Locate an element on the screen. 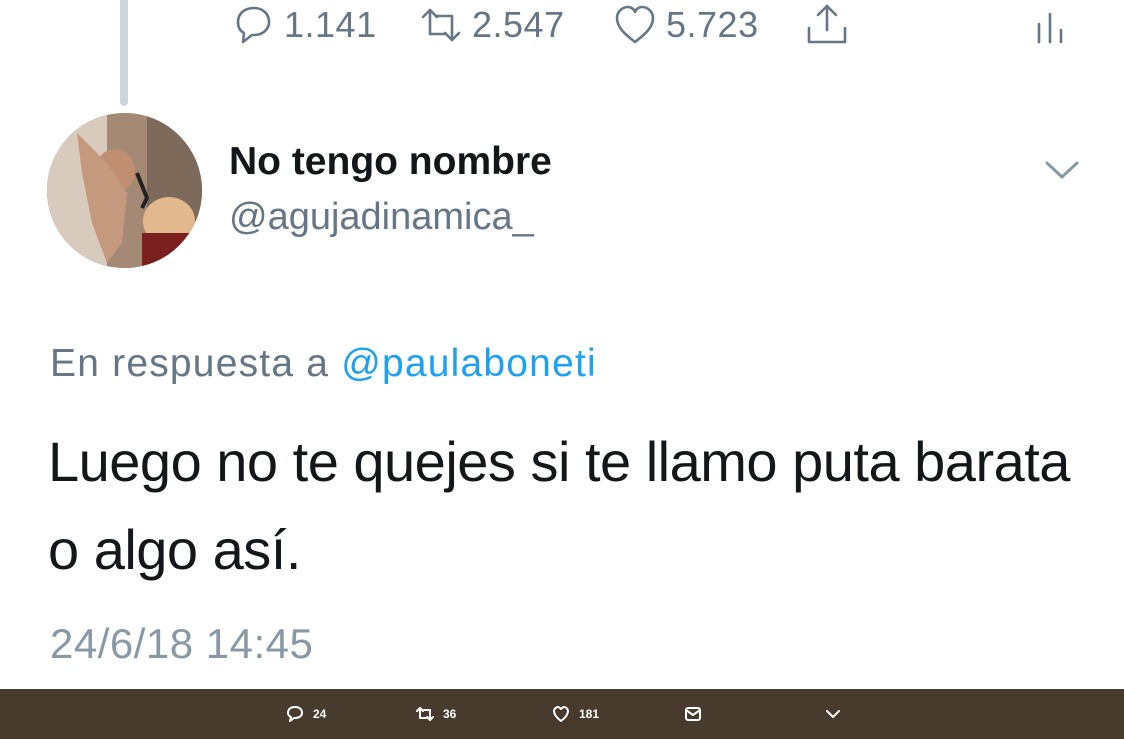 The height and width of the screenshot is (739, 1124). analytics-action is located at coordinates (1053, 25).